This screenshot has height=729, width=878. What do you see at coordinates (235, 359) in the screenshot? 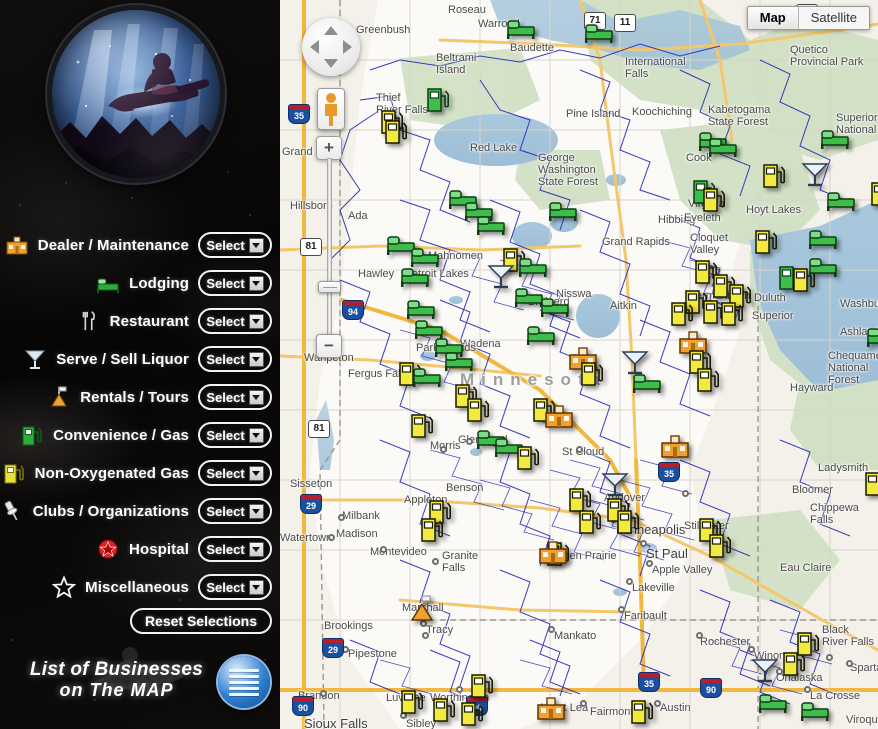
I see `select-button-3: Select` at bounding box center [235, 359].